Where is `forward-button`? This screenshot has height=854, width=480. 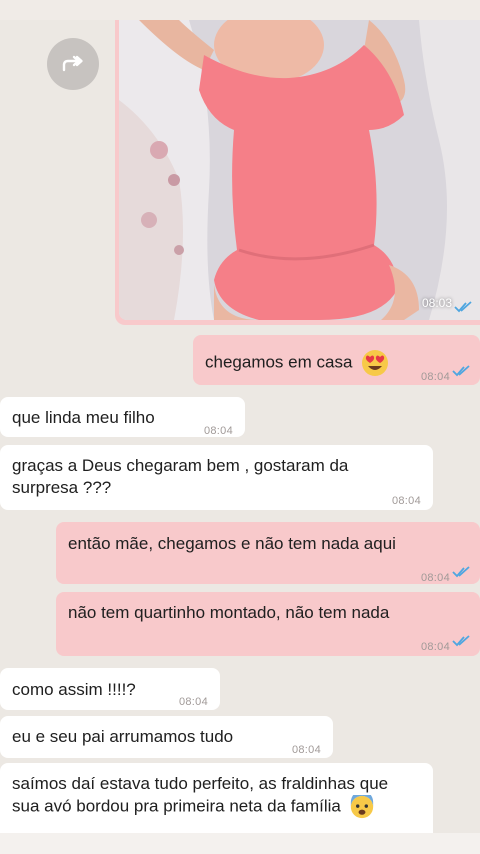 forward-button is located at coordinates (73, 64).